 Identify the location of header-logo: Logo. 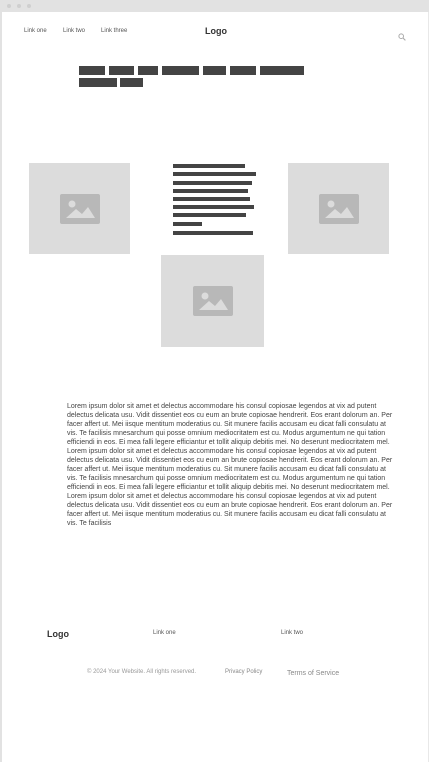
(216, 31).